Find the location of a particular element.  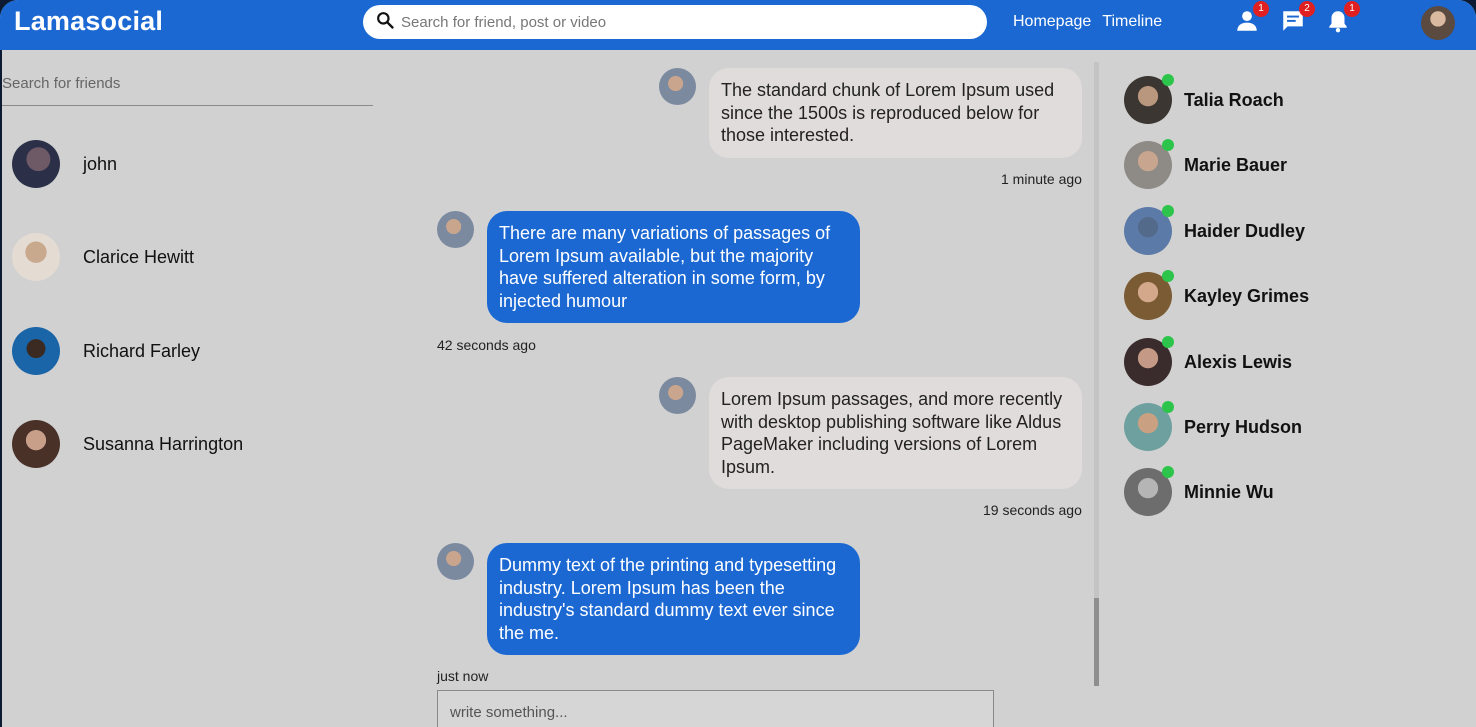

friend-requests-badge: 1 is located at coordinates (1261, 9).